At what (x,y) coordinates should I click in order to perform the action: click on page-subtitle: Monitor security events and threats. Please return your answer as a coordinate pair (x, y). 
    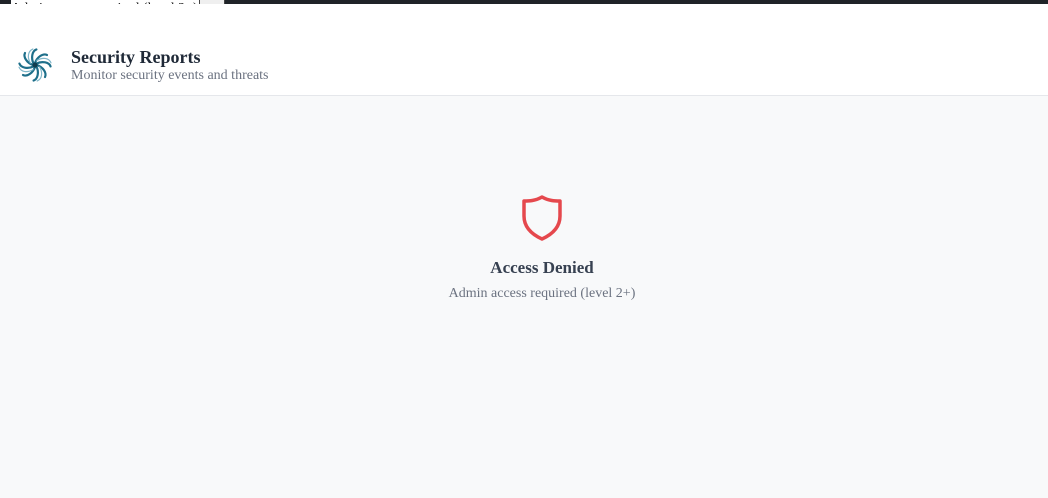
    Looking at the image, I should click on (170, 75).